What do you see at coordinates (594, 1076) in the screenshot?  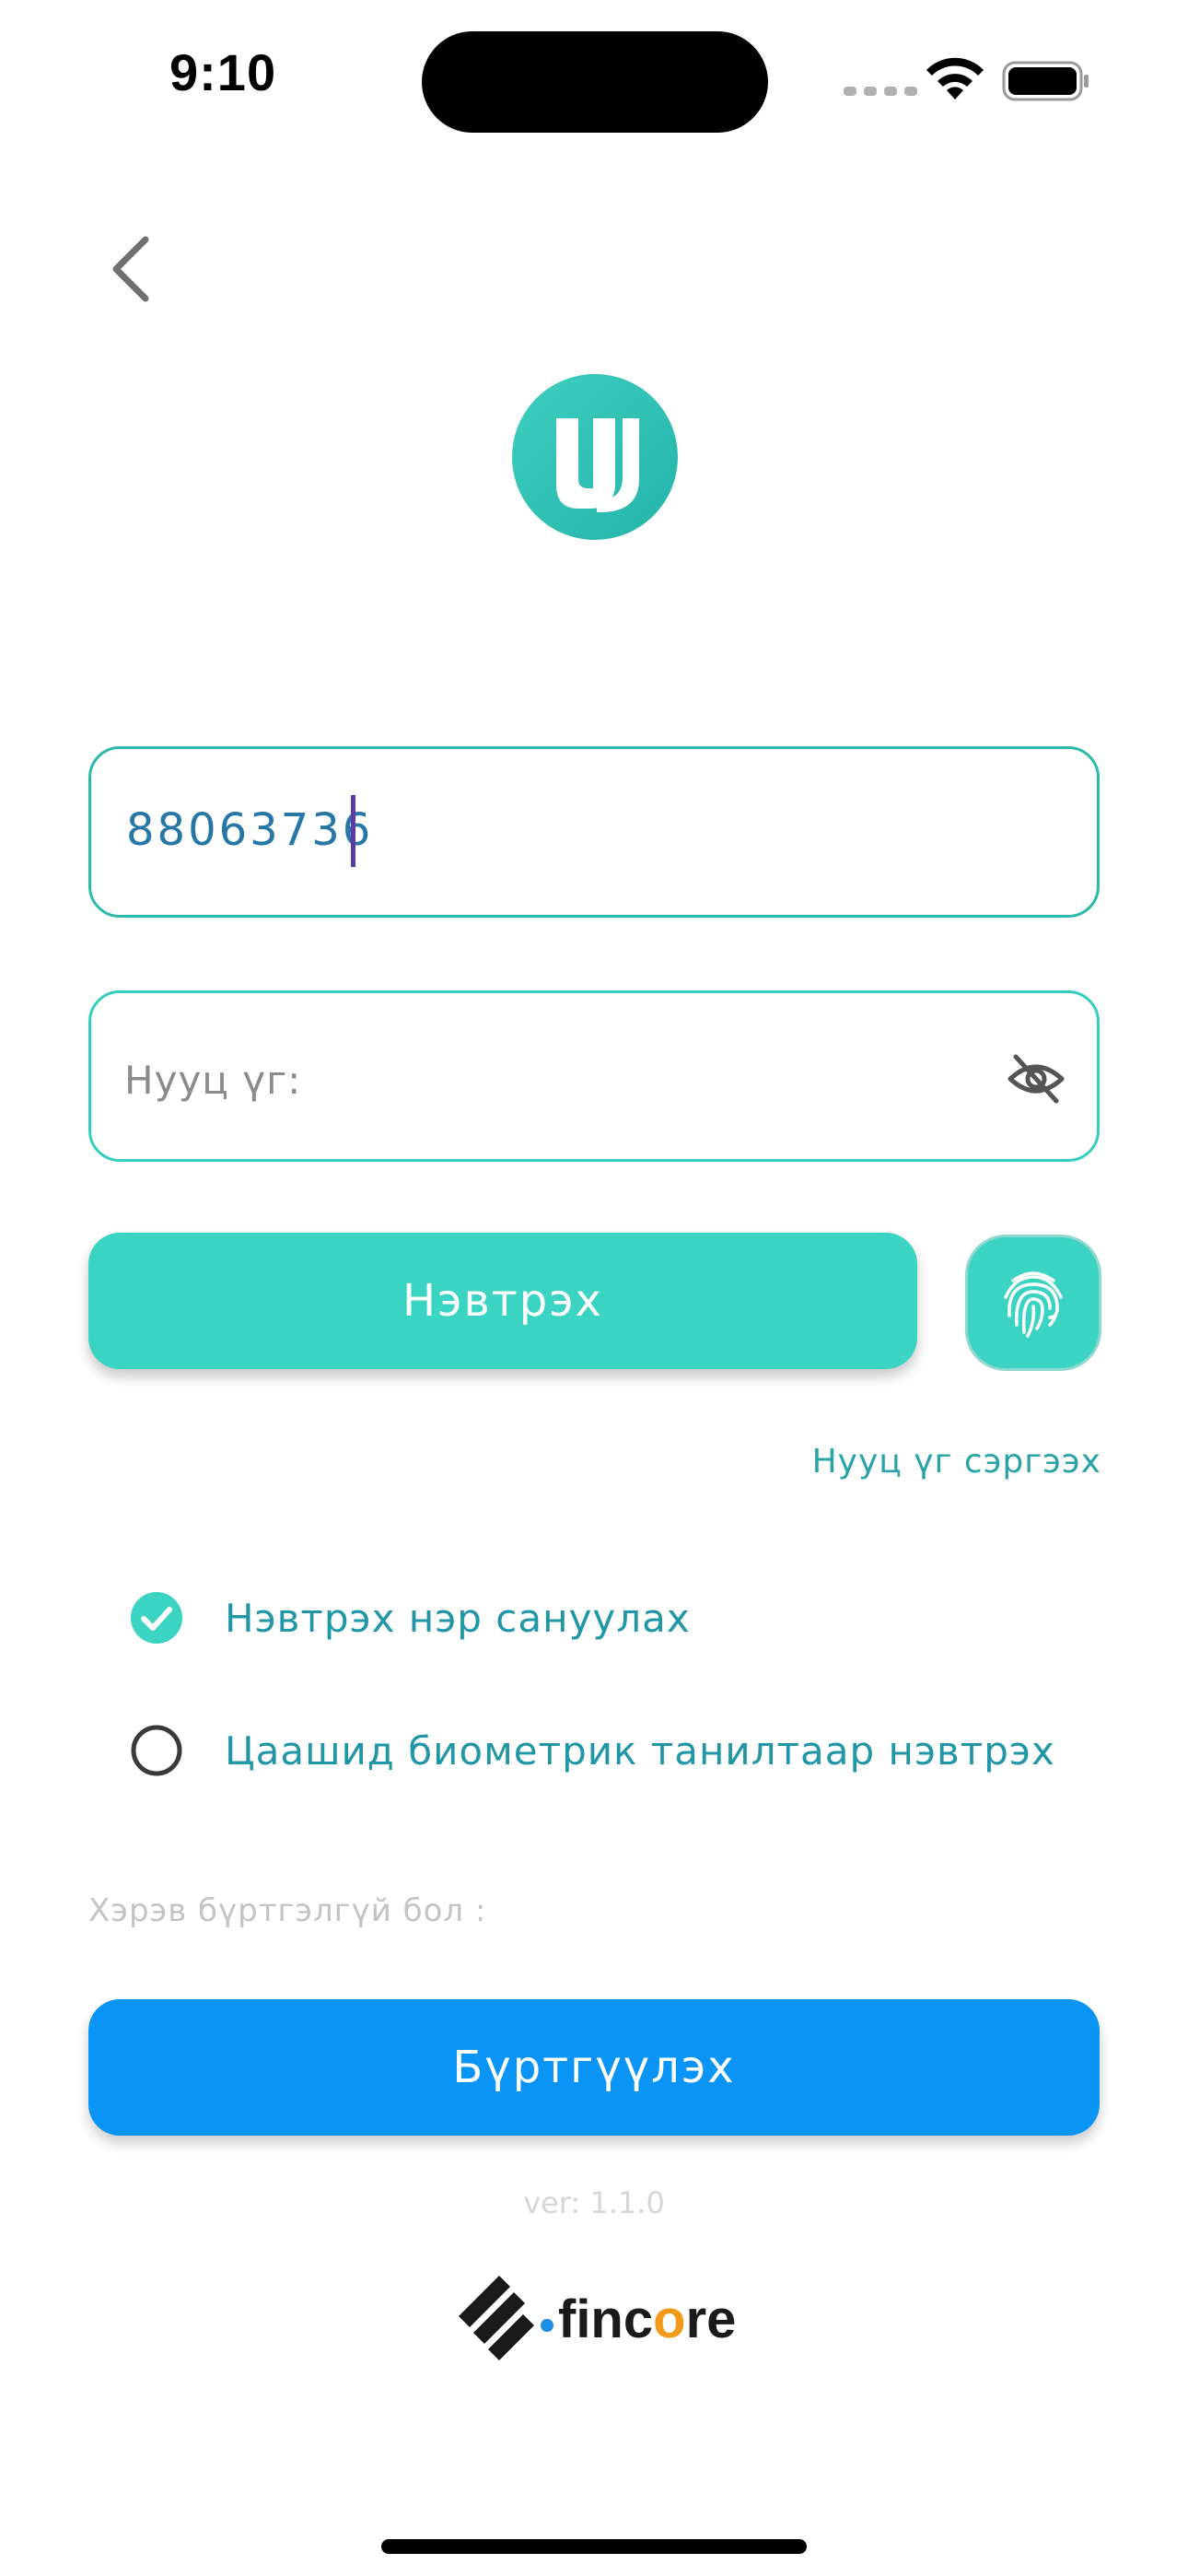 I see `password-input: Нууц үг:` at bounding box center [594, 1076].